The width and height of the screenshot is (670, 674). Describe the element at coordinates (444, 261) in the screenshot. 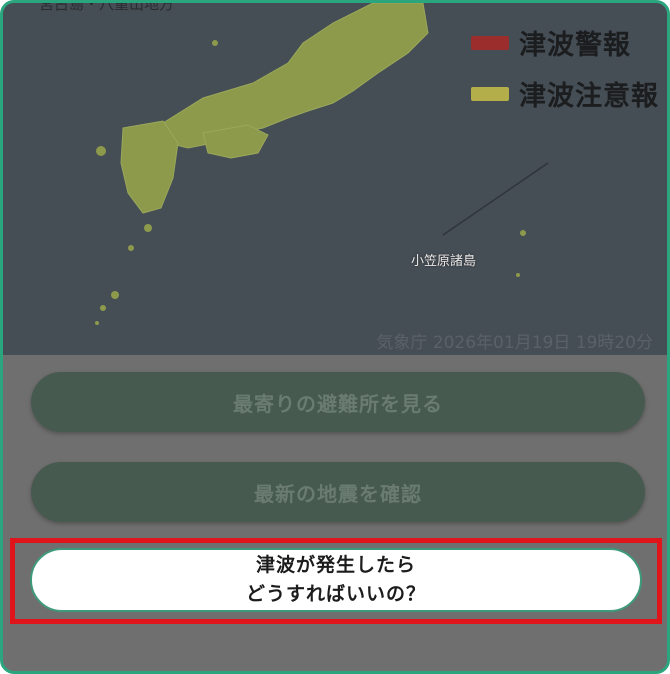

I see `island-label-ogasawara: 小笠原諸島` at that location.